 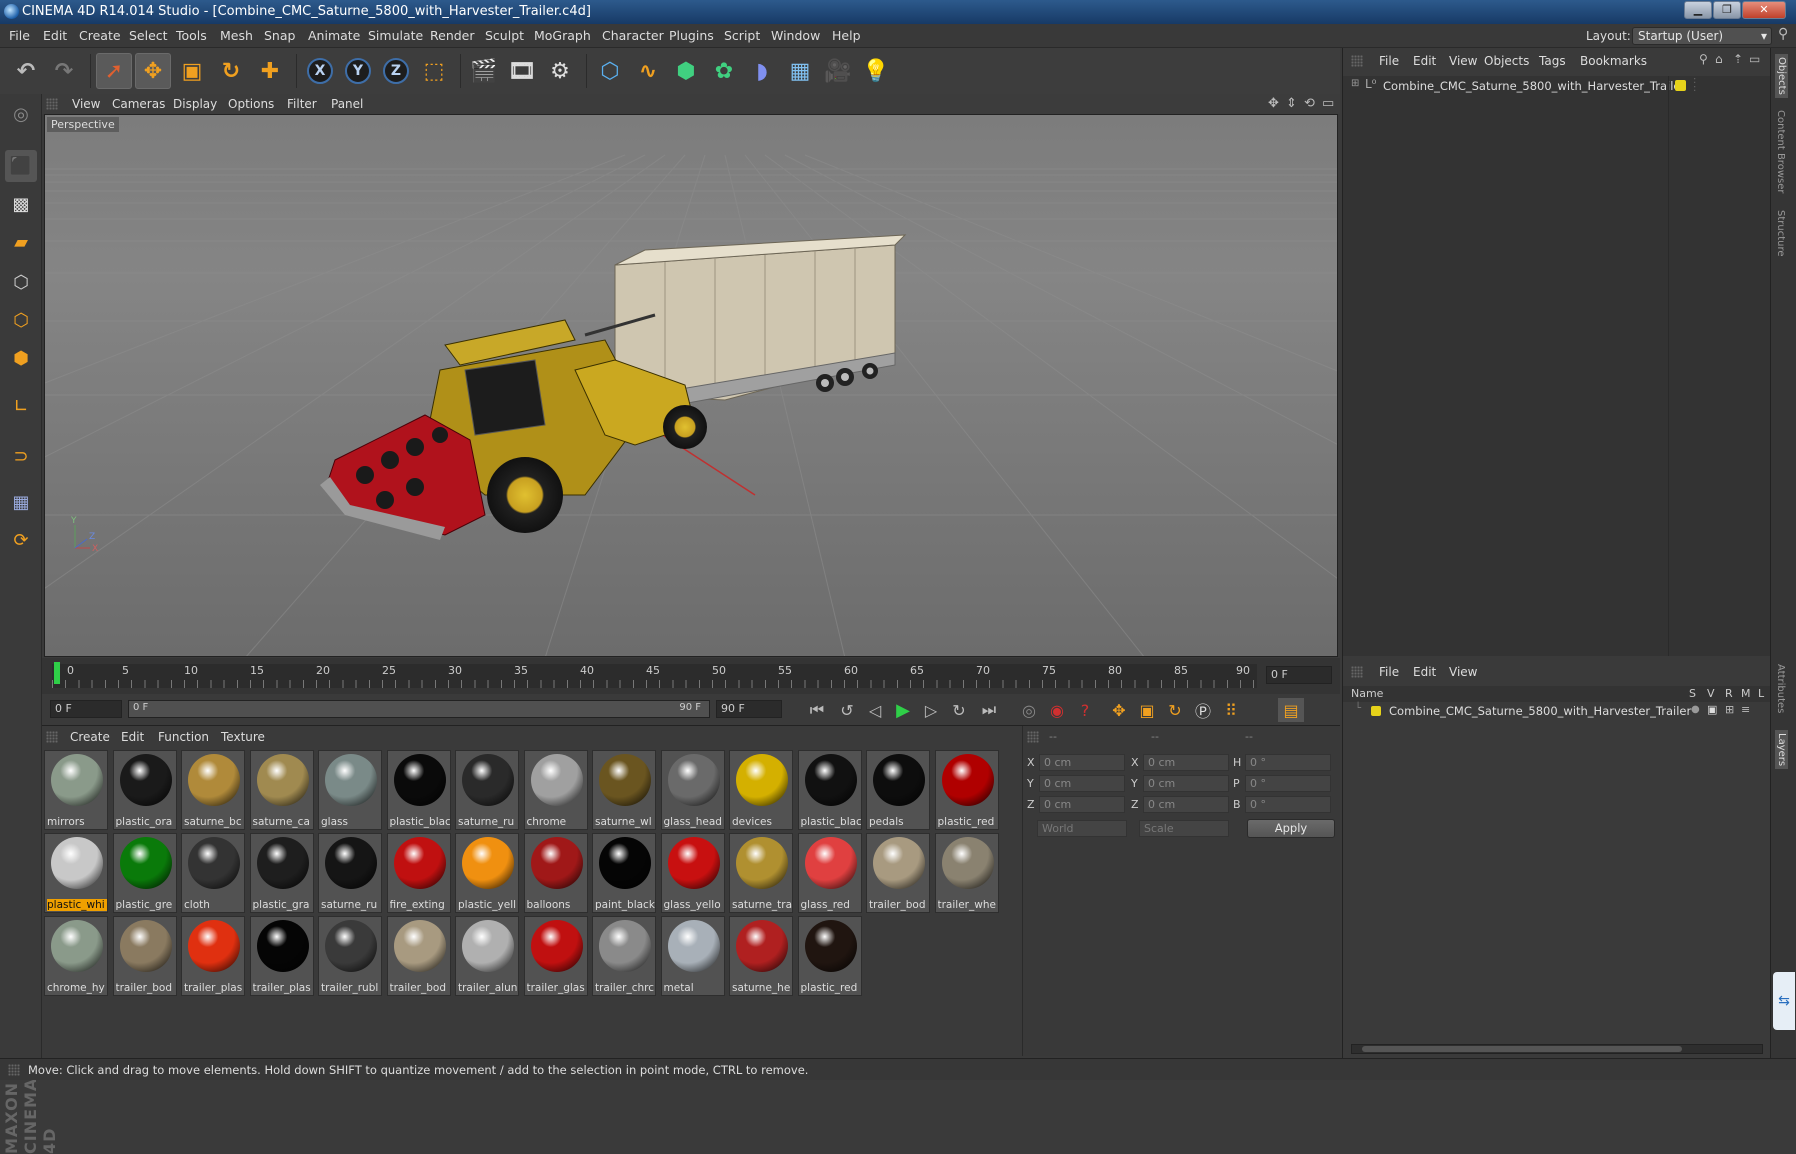 What do you see at coordinates (114, 71) in the screenshot?
I see `live-selection-icon: ➚` at bounding box center [114, 71].